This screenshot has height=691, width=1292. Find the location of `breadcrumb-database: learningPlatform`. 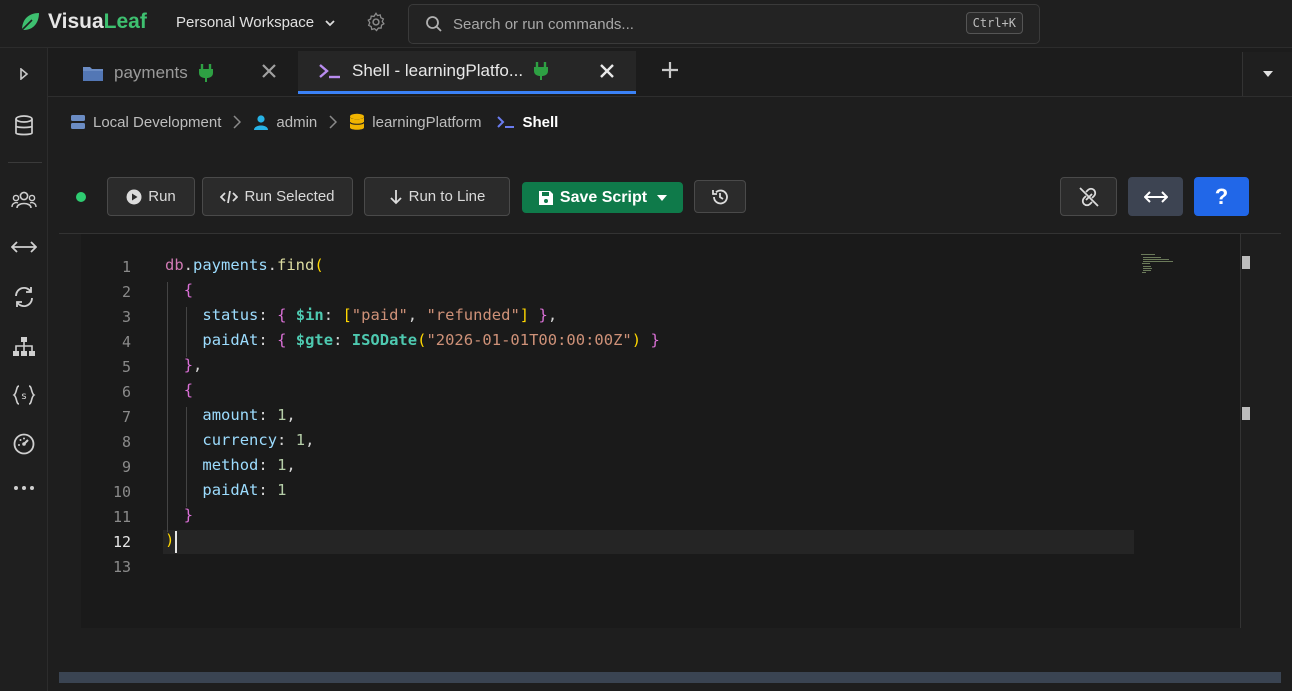

breadcrumb-database: learningPlatform is located at coordinates (415, 122).